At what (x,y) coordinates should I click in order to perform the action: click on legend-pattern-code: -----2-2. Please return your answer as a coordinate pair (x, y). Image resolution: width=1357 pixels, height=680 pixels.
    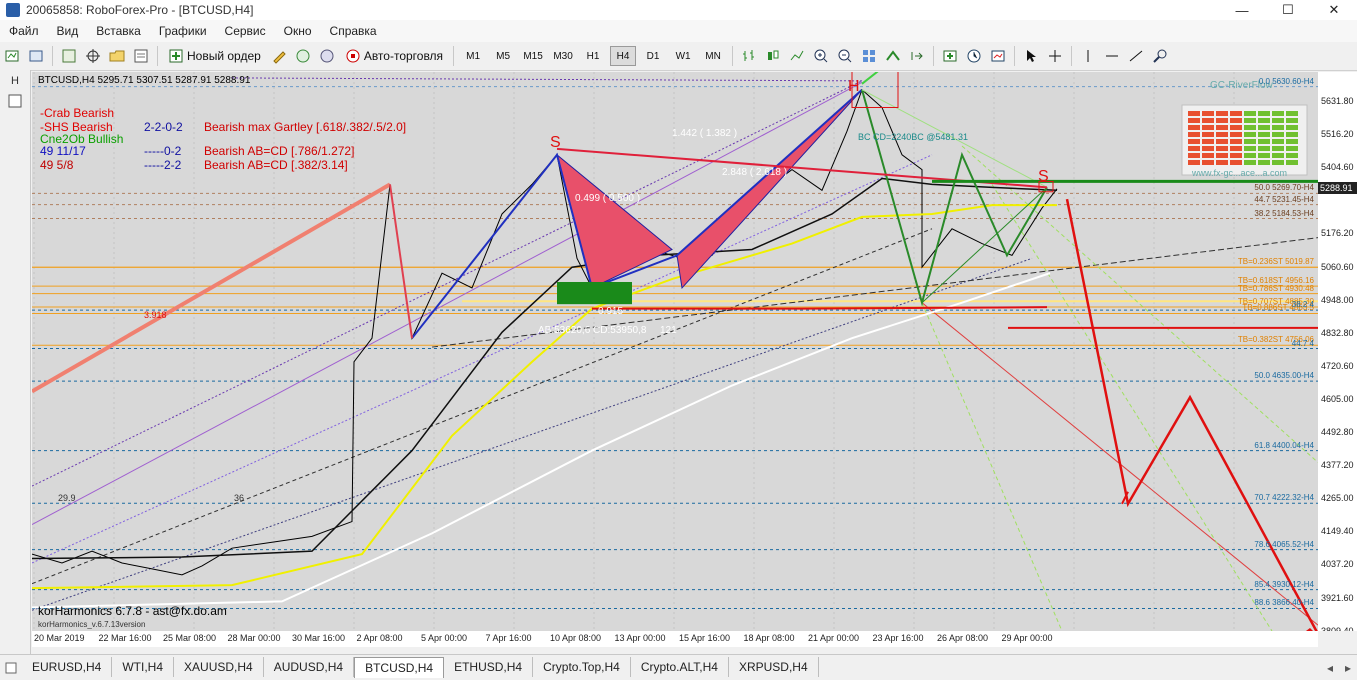
    Looking at the image, I should click on (163, 165).